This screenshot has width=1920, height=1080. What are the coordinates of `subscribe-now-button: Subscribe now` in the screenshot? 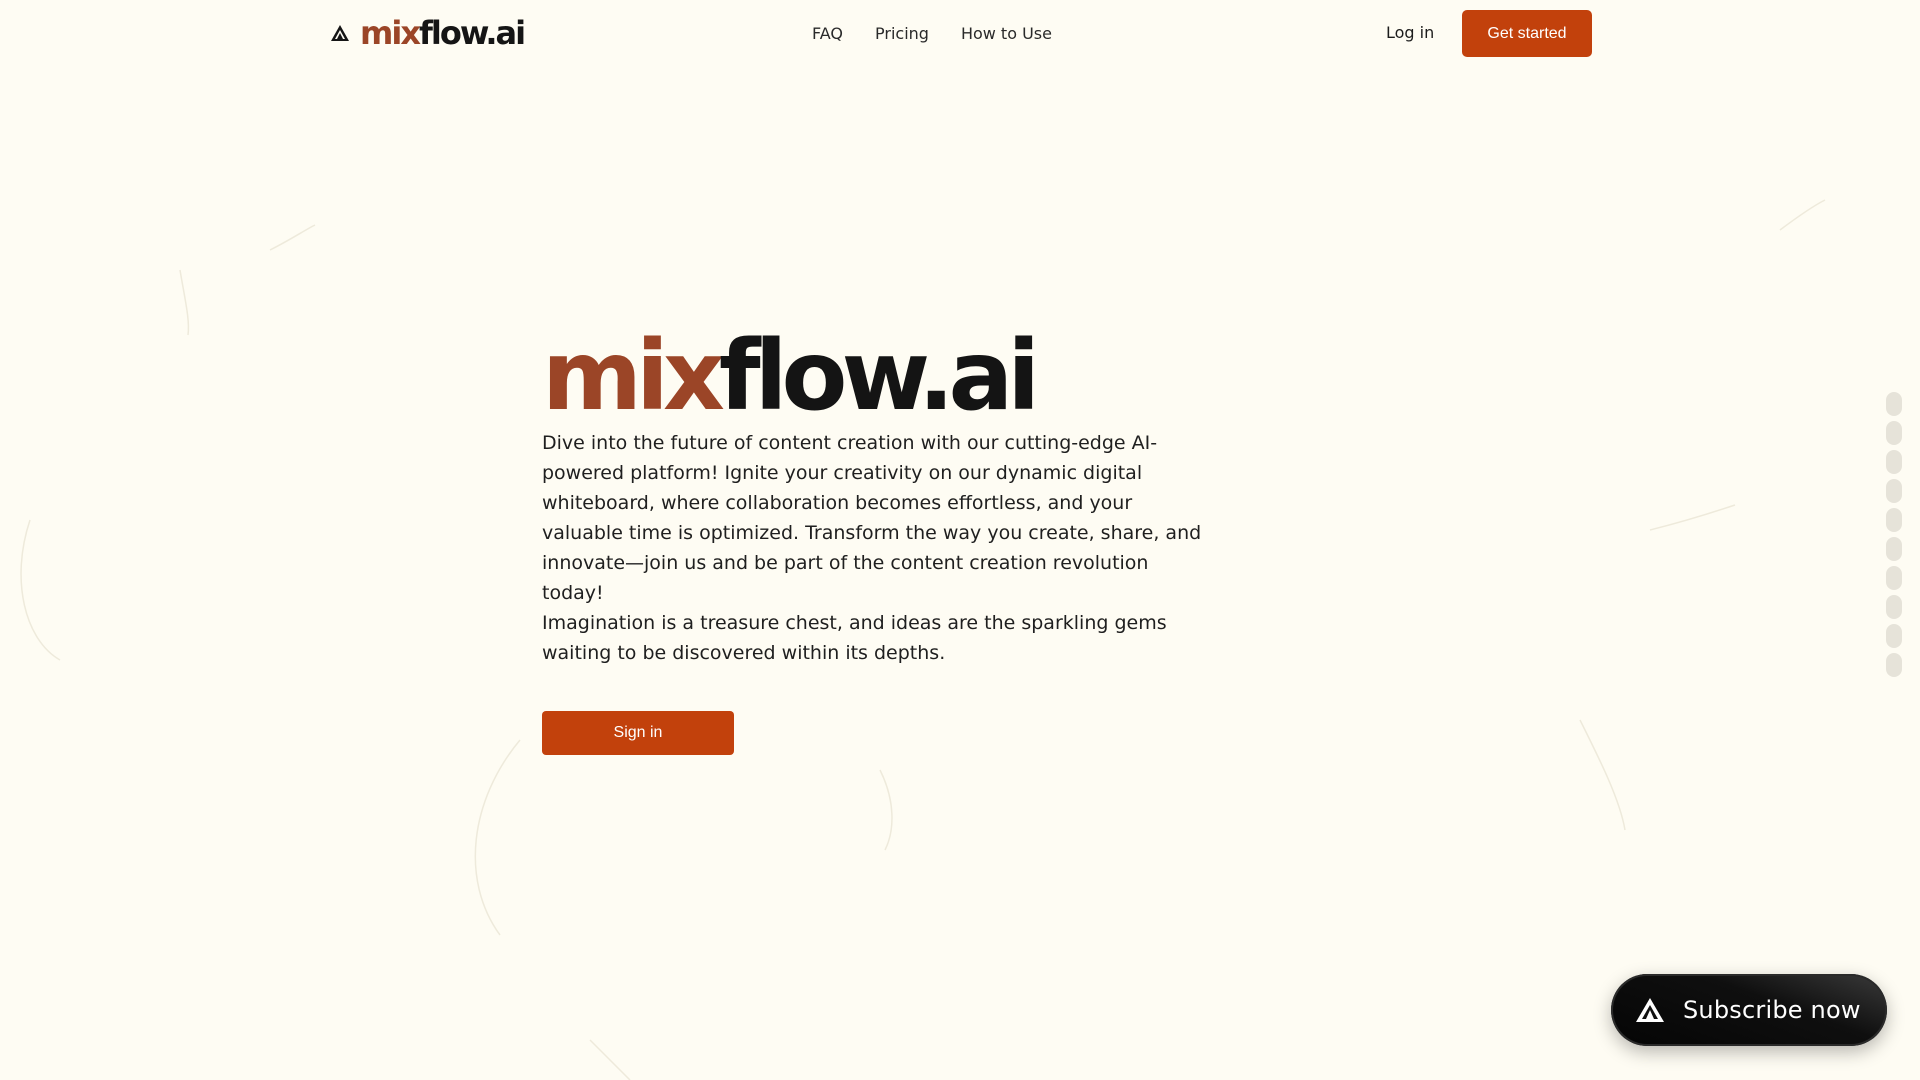 It's located at (1749, 1010).